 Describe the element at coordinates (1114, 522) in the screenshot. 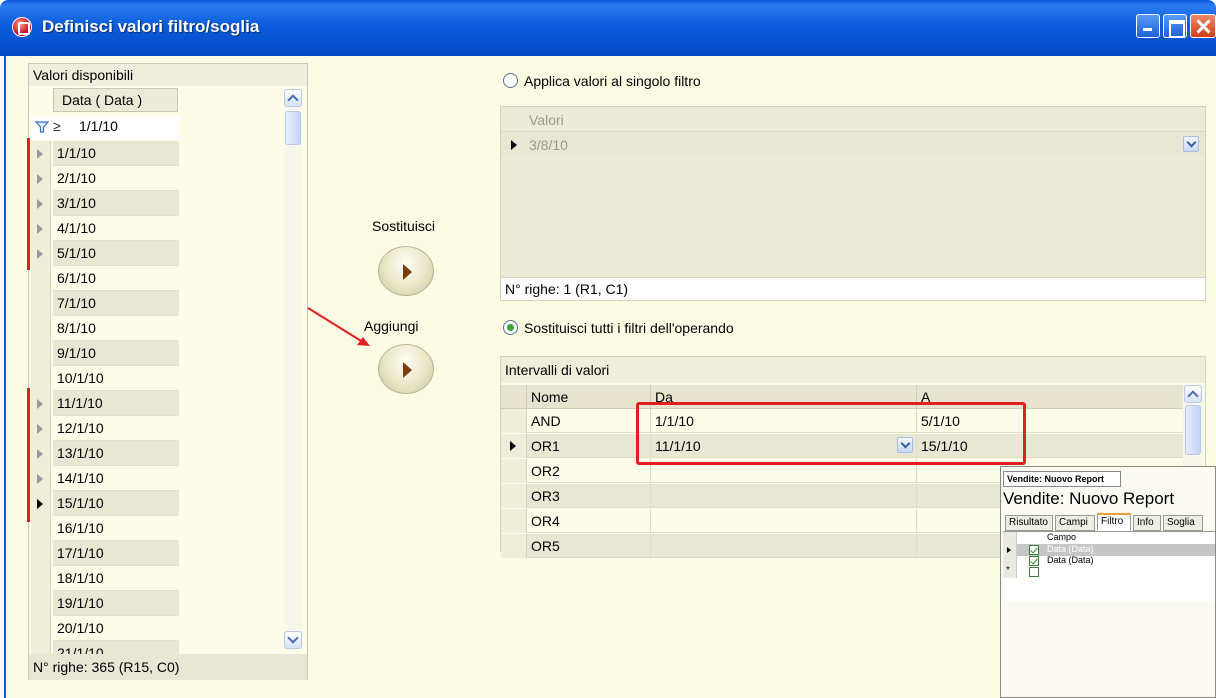

I see `tab-filtro: Filtro` at that location.